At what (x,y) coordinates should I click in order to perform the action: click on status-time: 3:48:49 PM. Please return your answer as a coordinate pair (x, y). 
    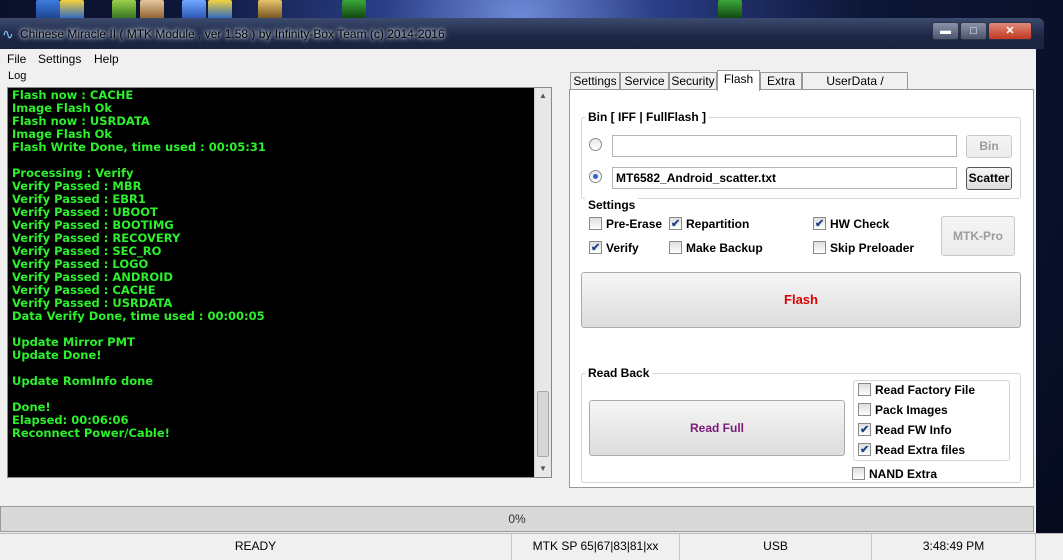
    Looking at the image, I should click on (954, 547).